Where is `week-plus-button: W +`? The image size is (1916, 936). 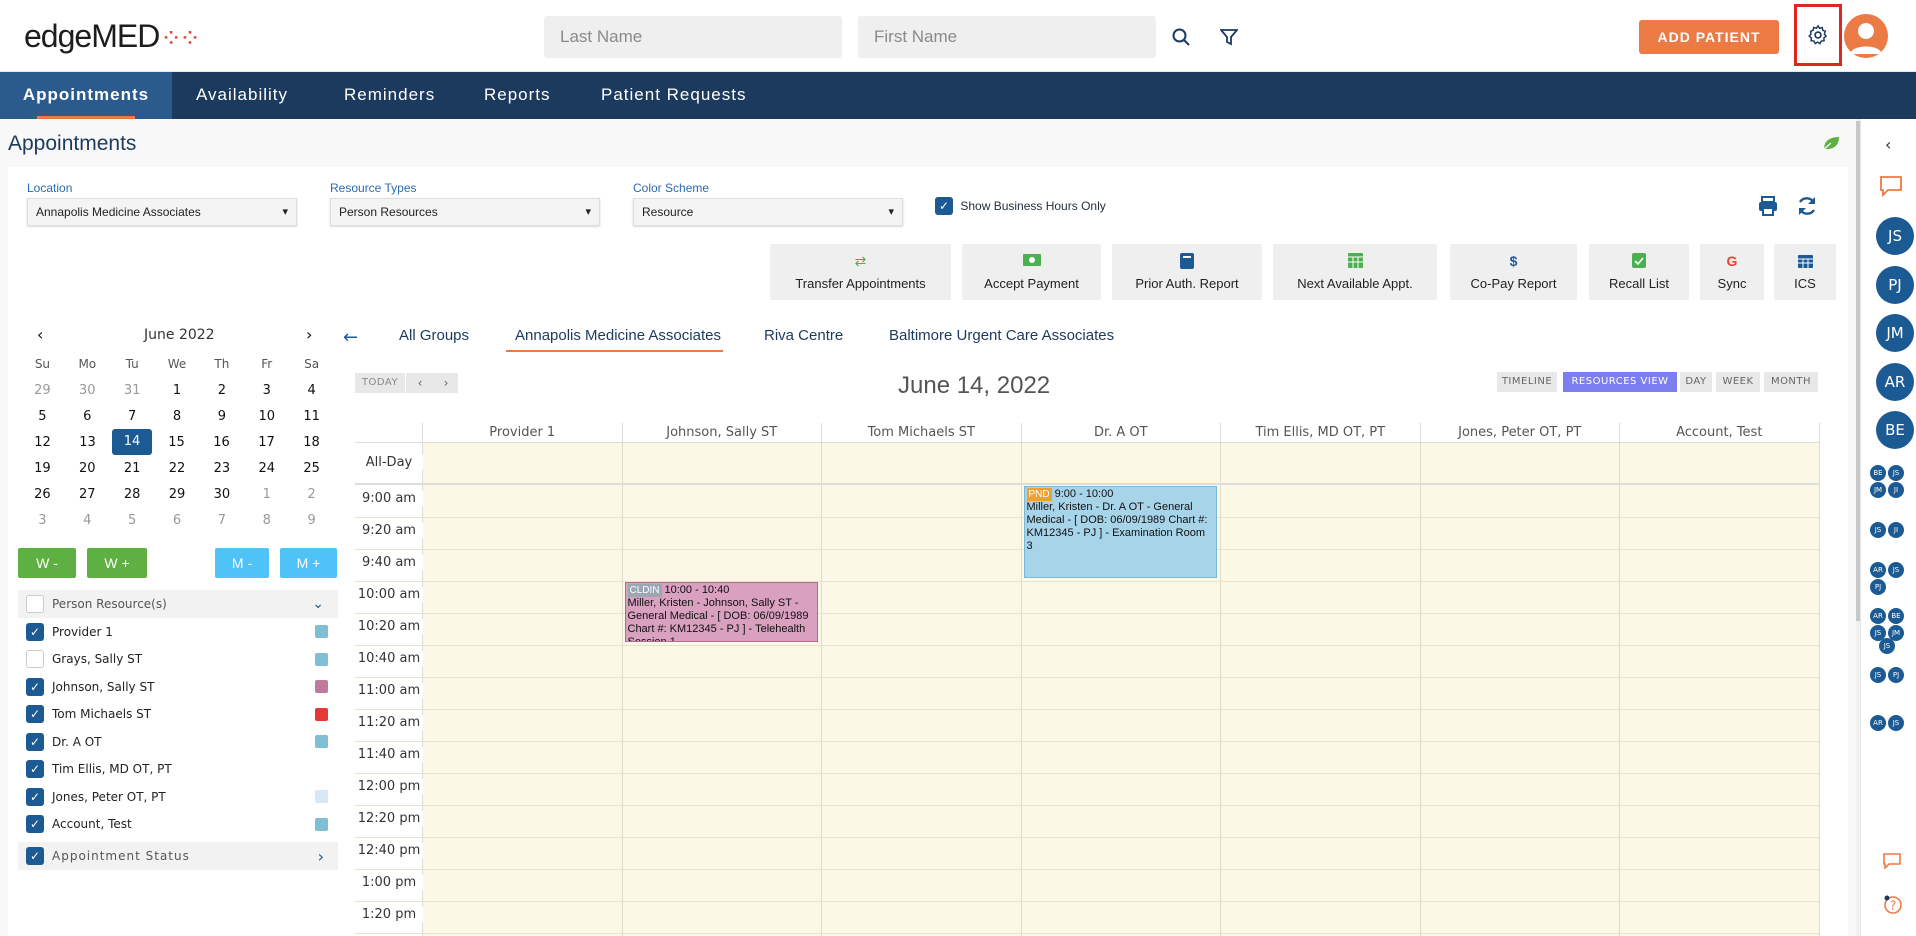
week-plus-button: W + is located at coordinates (117, 563).